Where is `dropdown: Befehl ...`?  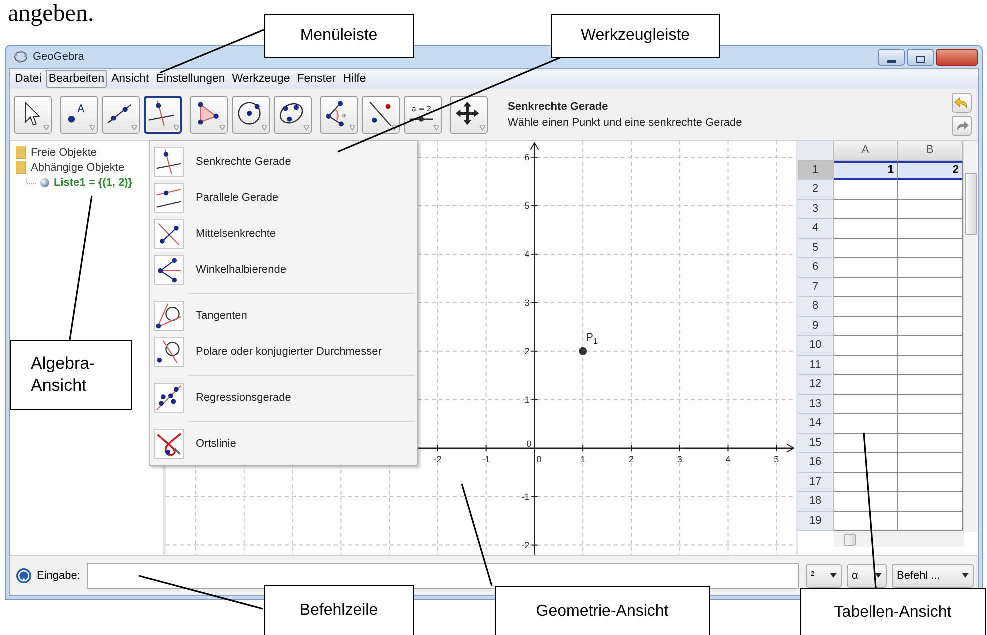 dropdown: Befehl ... is located at coordinates (933, 576).